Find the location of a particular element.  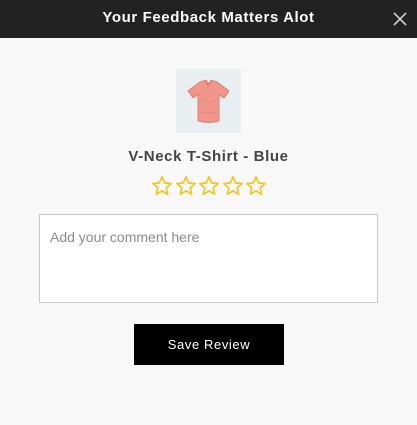

modal-header: Your Feedback Matters Alot is located at coordinates (208, 19).